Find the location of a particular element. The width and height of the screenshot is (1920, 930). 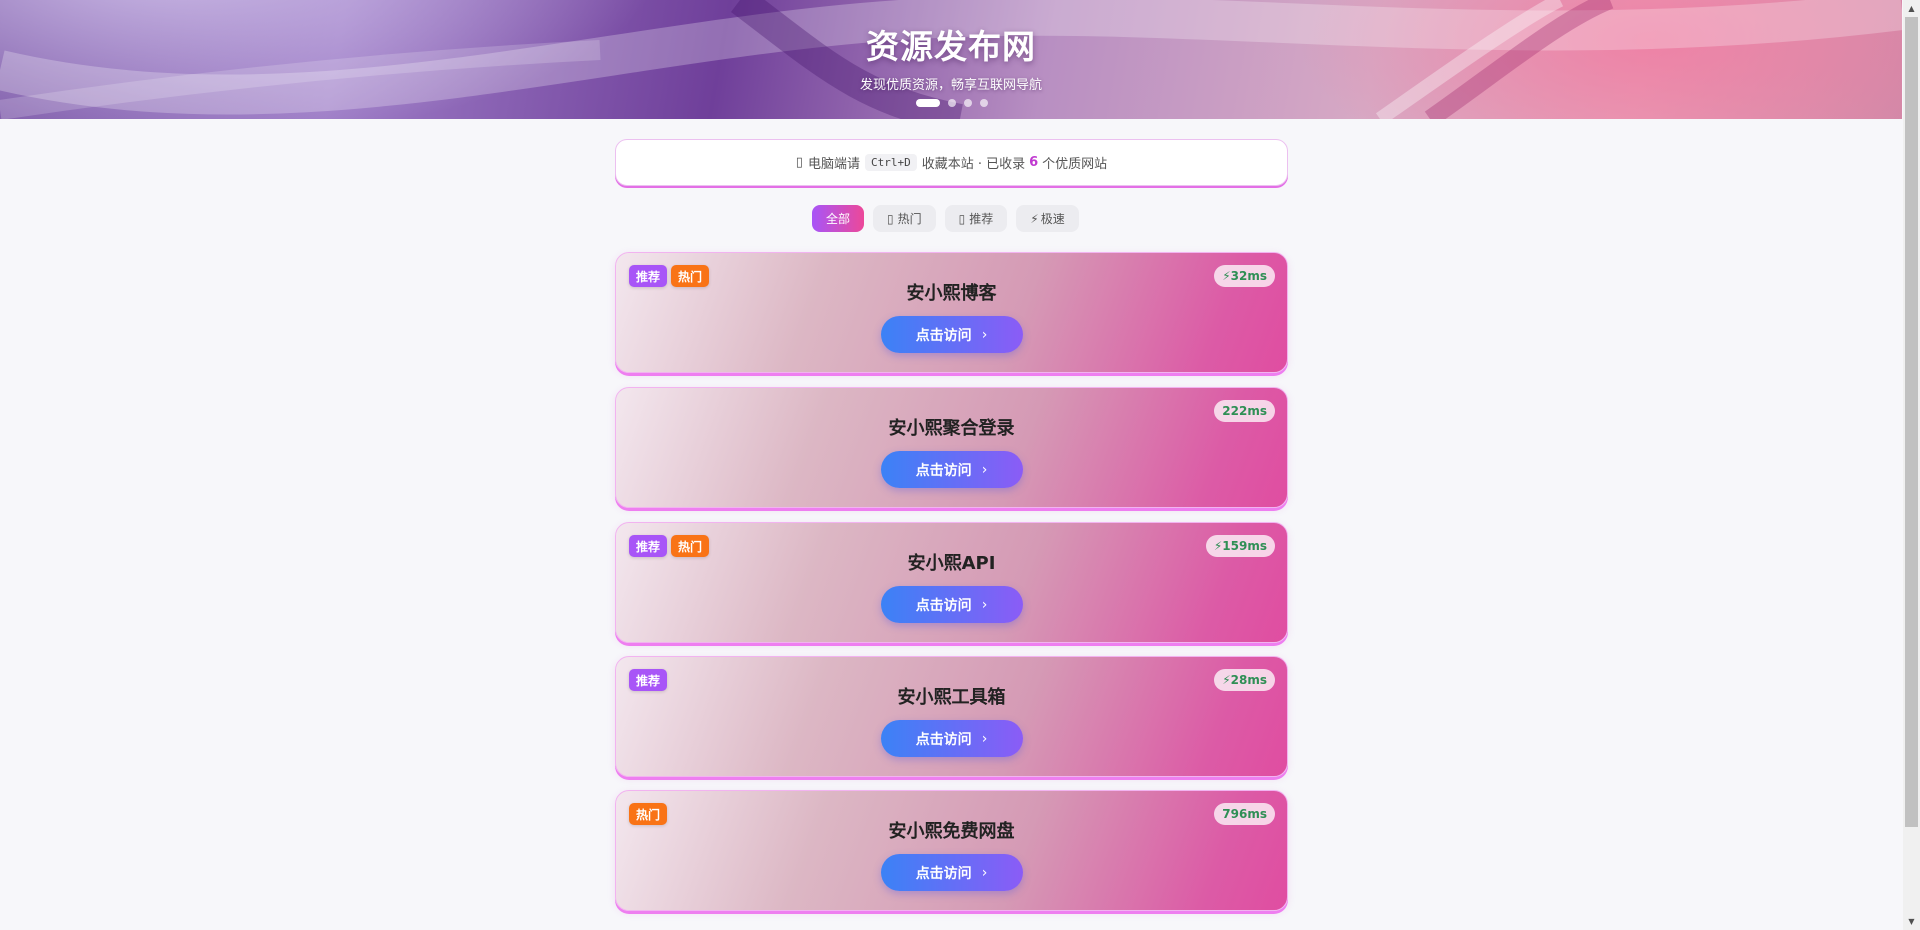

site-title: 资源发布网 is located at coordinates (951, 46).